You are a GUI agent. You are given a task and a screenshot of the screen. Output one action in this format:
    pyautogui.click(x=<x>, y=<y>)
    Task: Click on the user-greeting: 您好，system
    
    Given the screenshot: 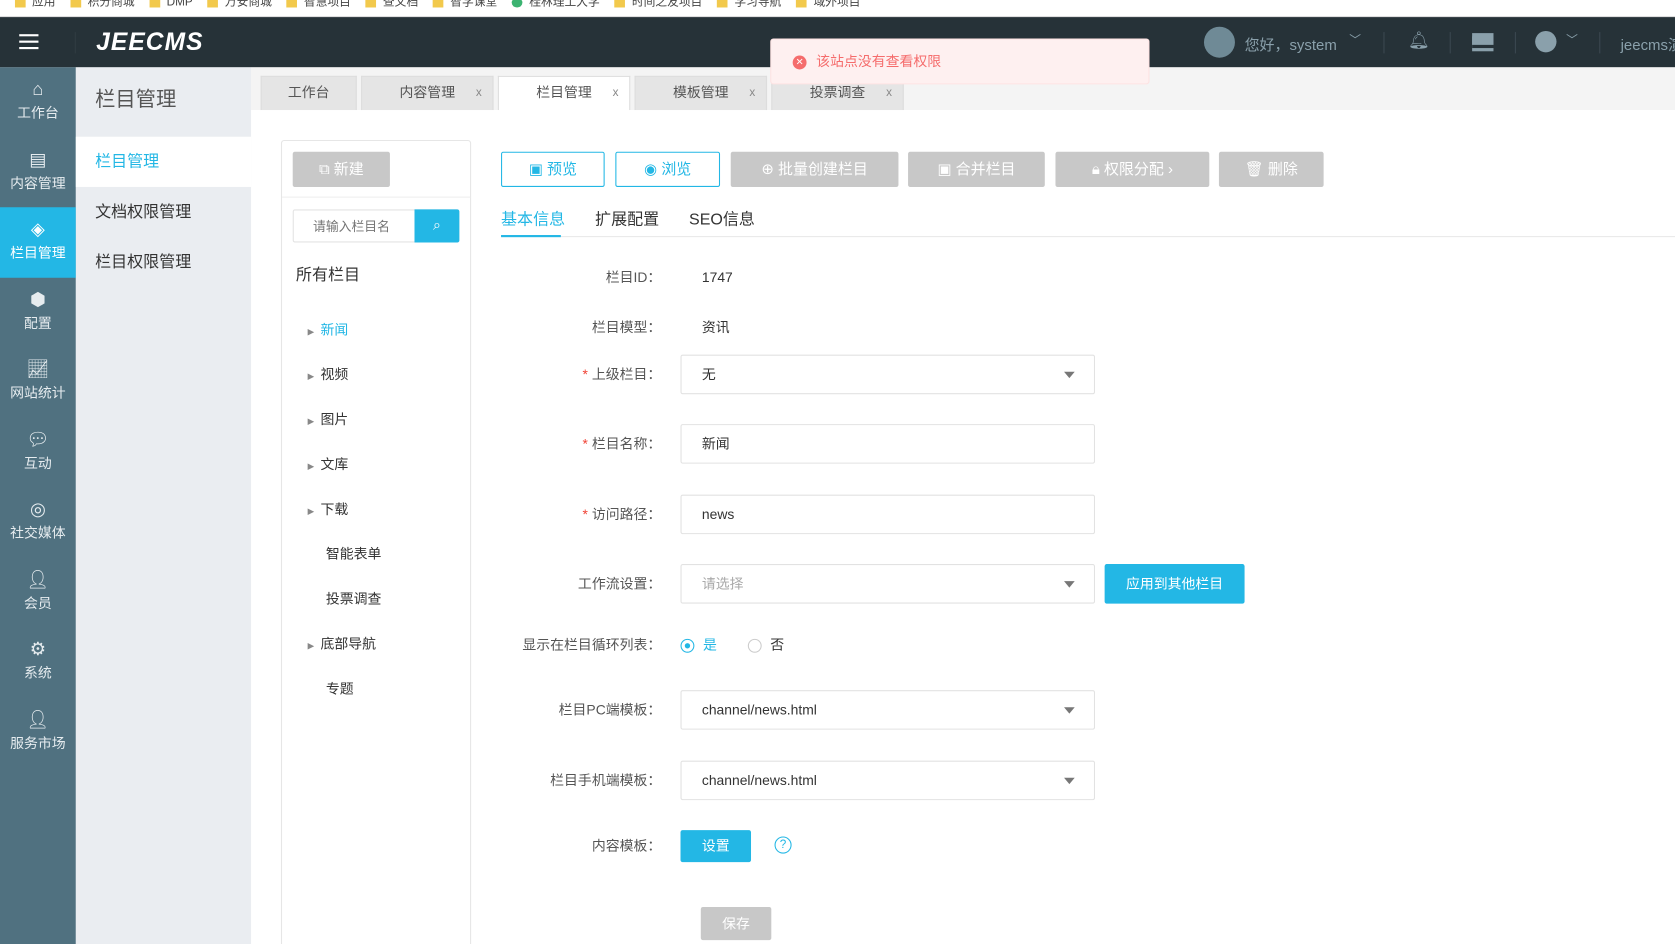 What is the action you would take?
    pyautogui.click(x=1291, y=44)
    